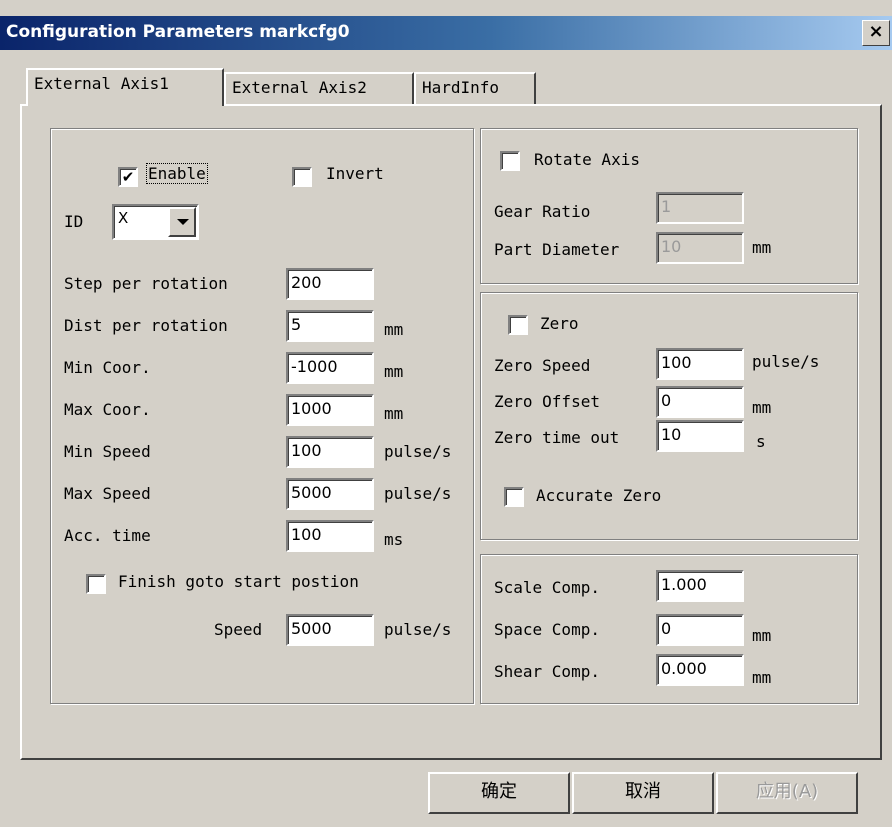  I want to click on acc-time-label: Acc. time, so click(107, 535).